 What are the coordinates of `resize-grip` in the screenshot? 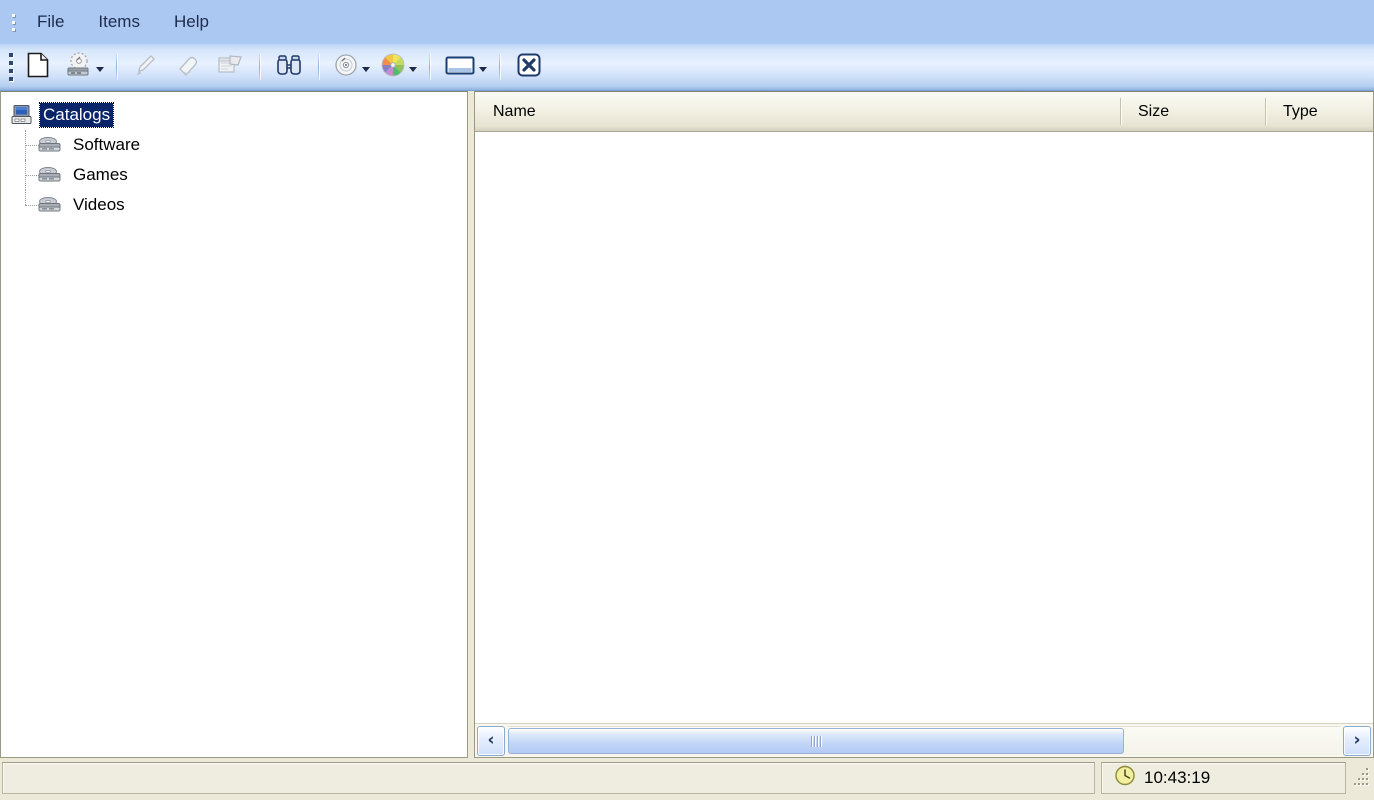 It's located at (1362, 778).